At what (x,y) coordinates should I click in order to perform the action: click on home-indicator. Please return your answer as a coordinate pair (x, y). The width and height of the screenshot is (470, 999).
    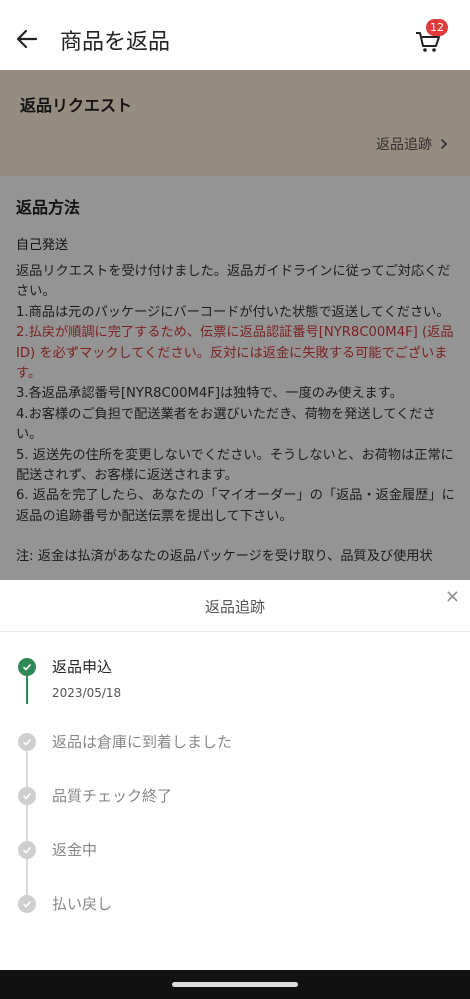
    Looking at the image, I should click on (235, 984).